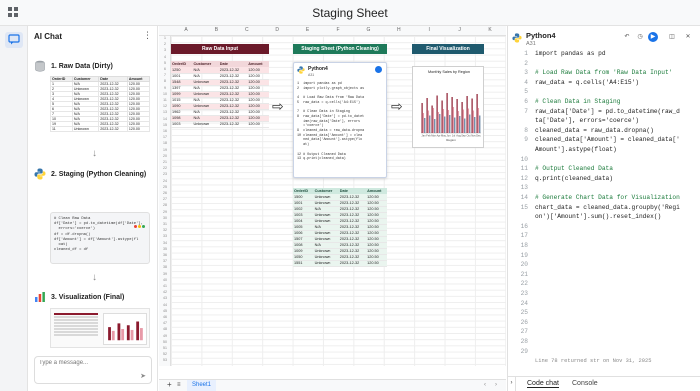 This screenshot has height=391, width=700. Describe the element at coordinates (603, 72) in the screenshot. I see `line-text: # Load Raw Data from 'Raw Data Input'` at that location.